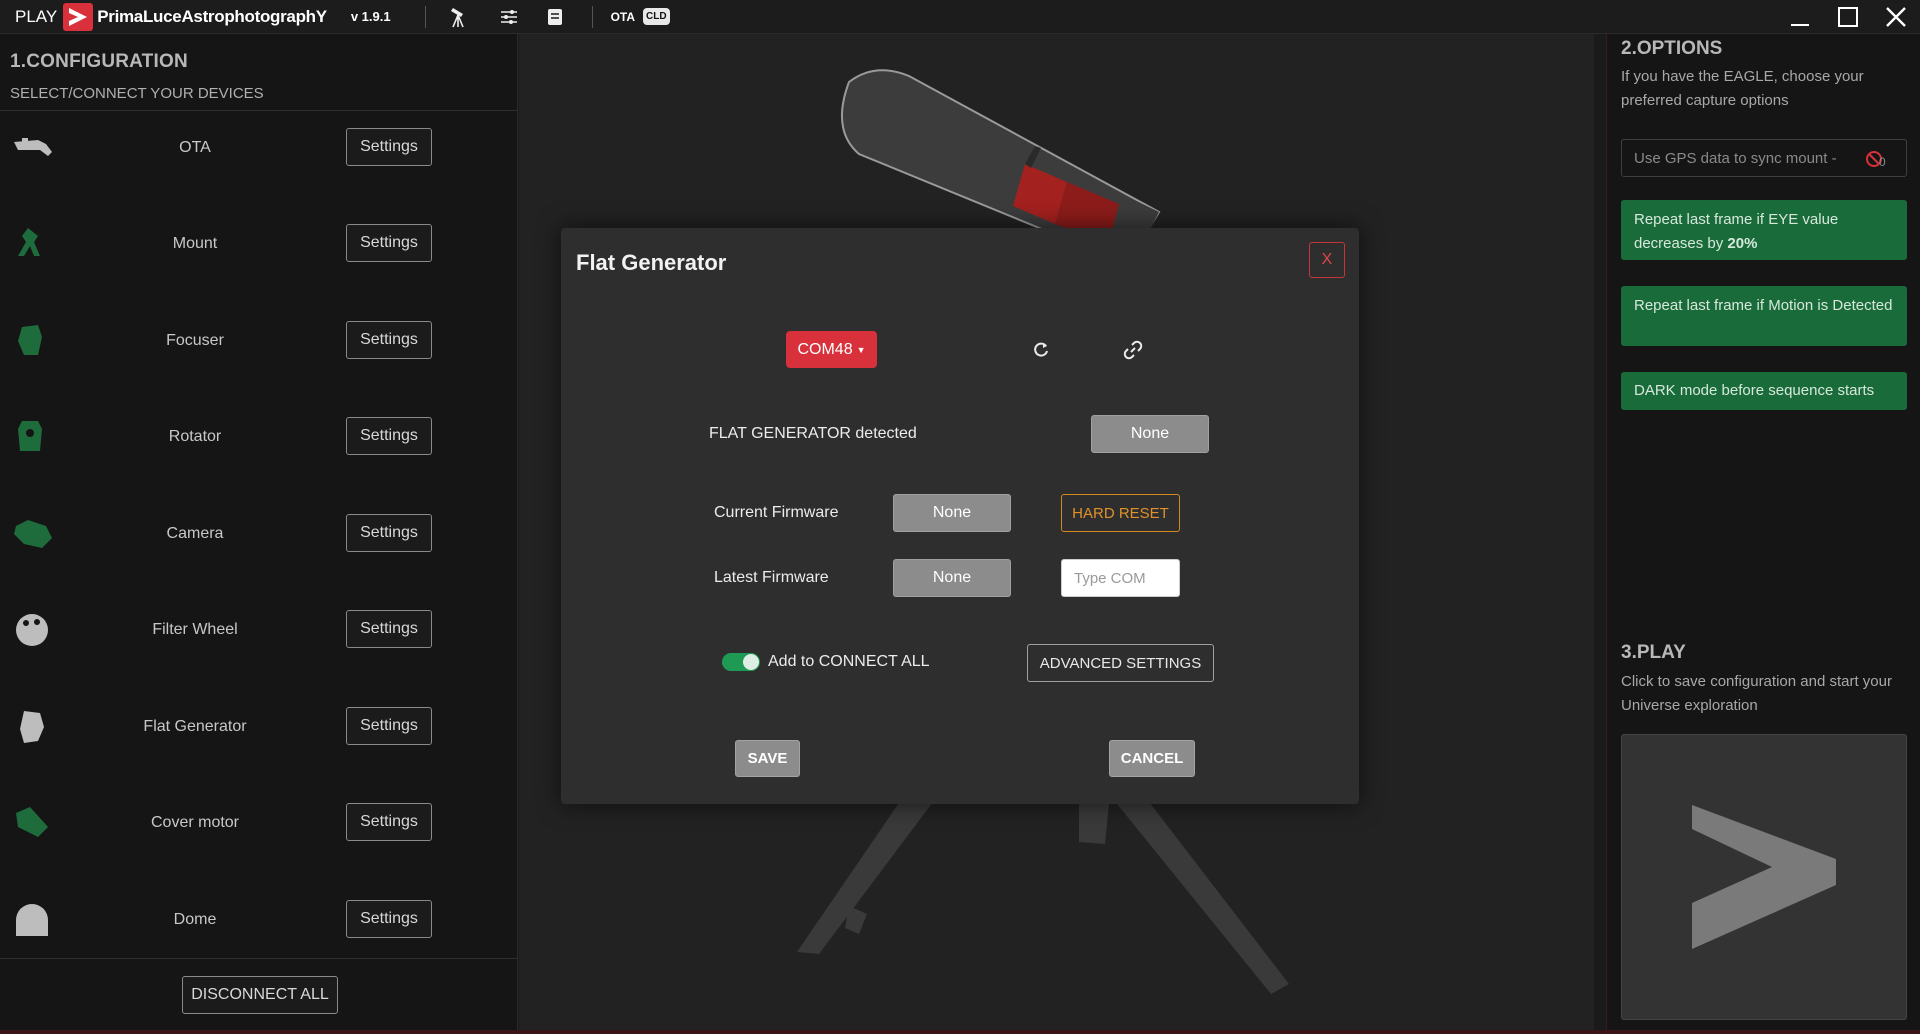 The width and height of the screenshot is (1920, 1034). Describe the element at coordinates (195, 340) in the screenshot. I see `device-label: Focuser` at that location.